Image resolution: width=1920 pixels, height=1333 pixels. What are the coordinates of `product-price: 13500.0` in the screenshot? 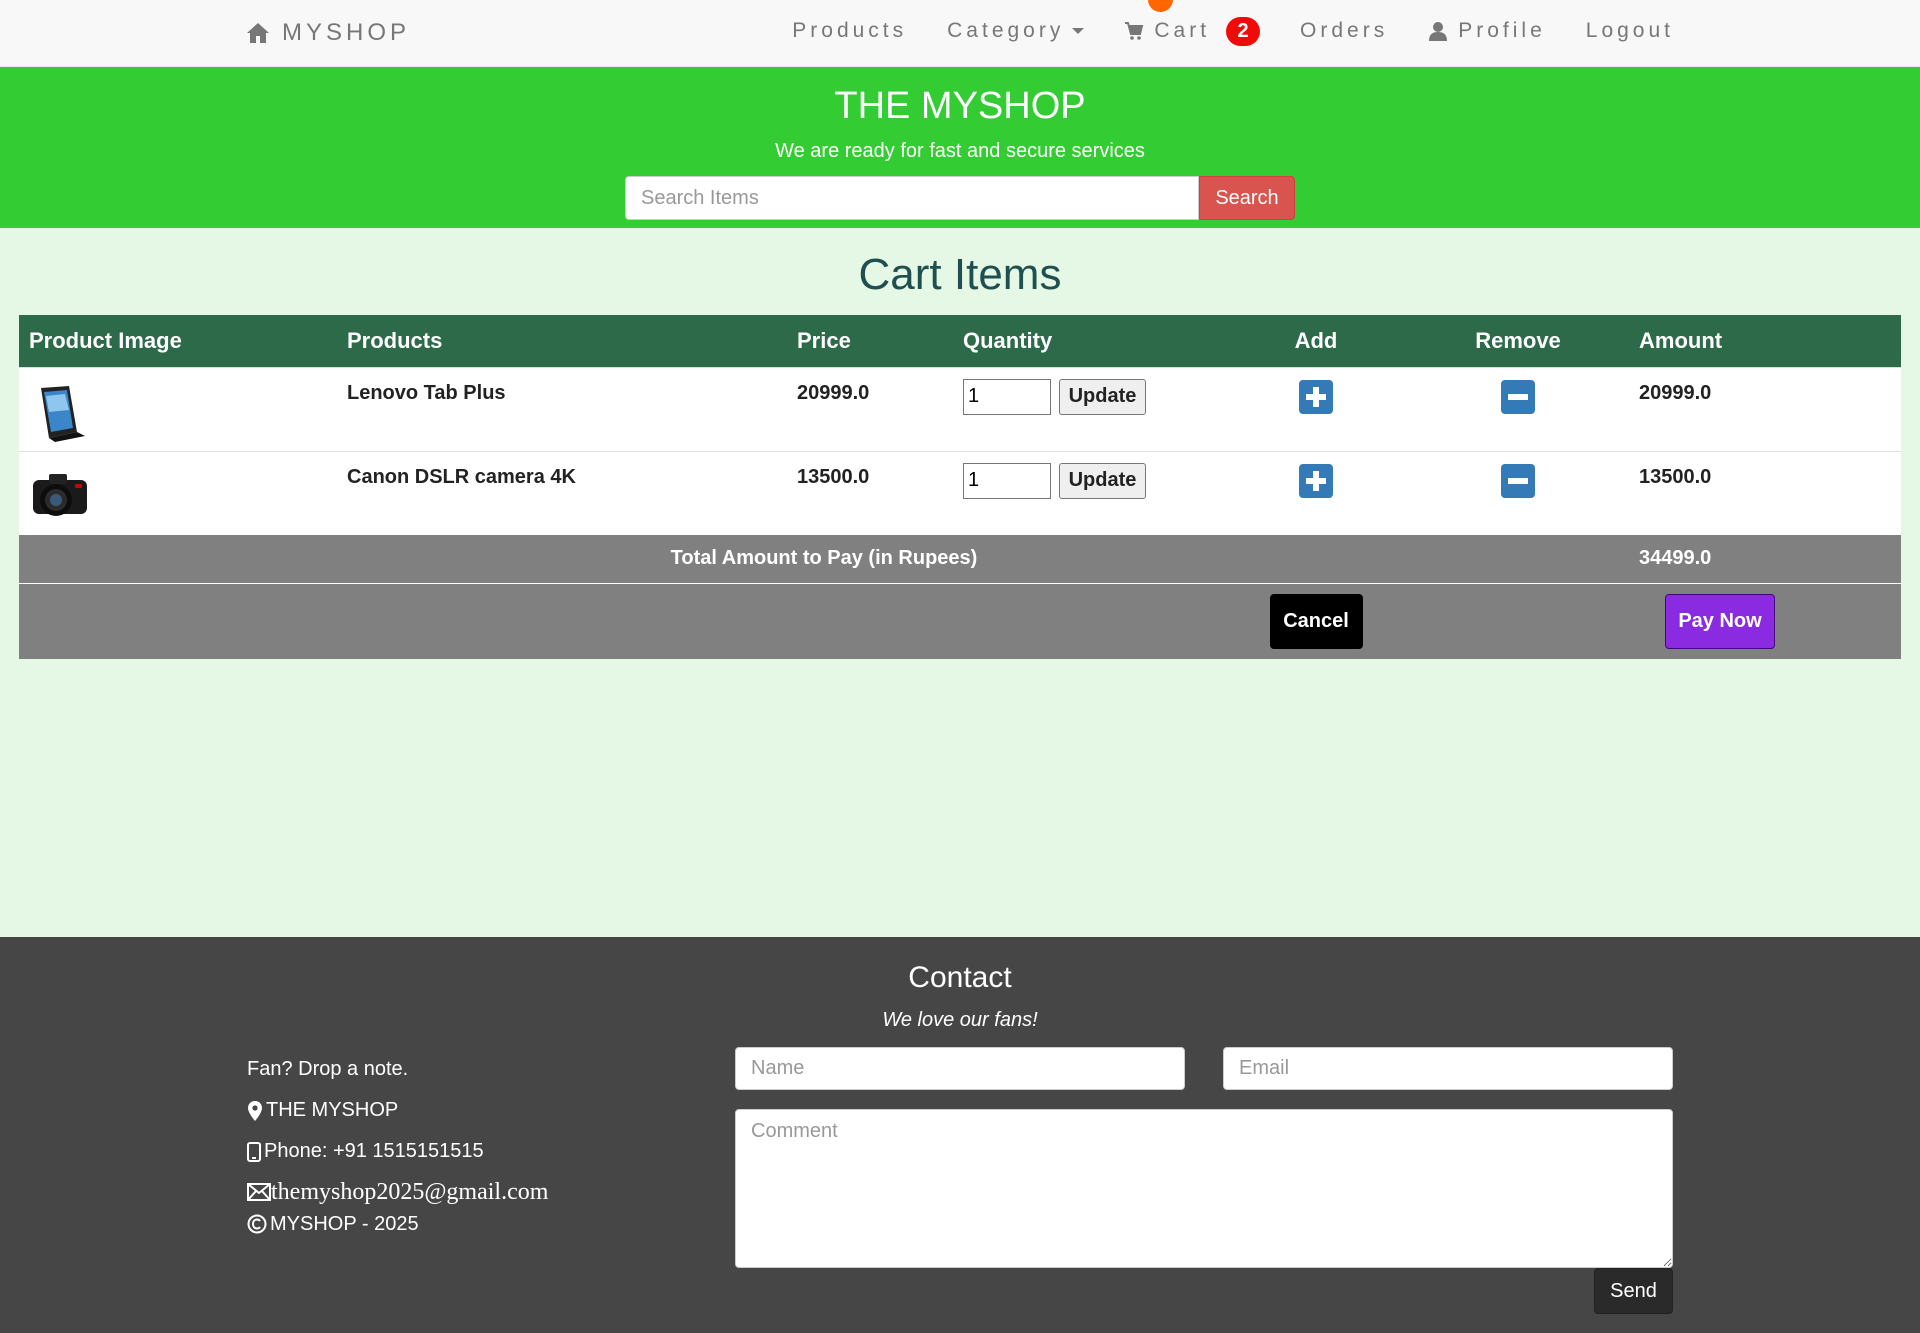 It's located at (870, 492).